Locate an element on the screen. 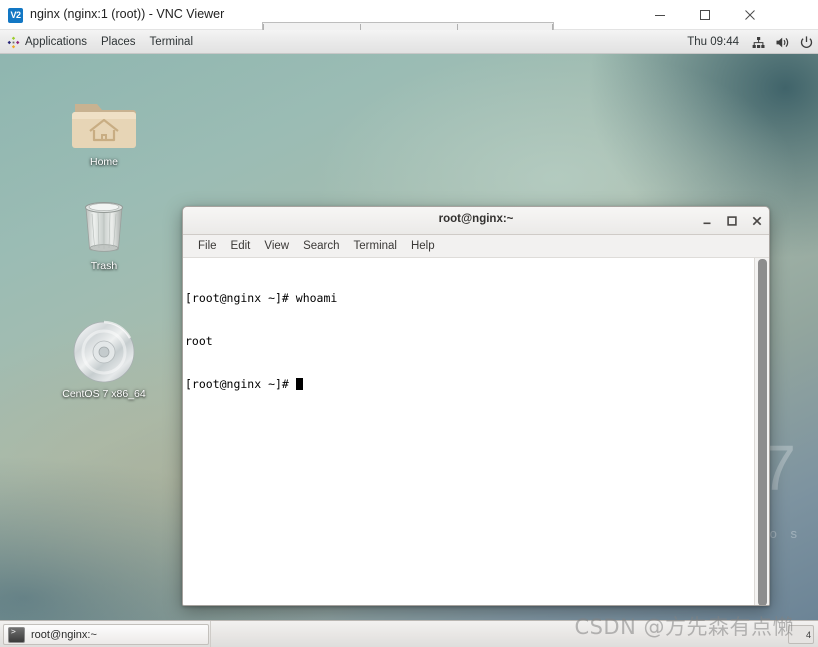  desktop-icon-centos-disc: CentOS 7 x86_64 is located at coordinates (104, 359).